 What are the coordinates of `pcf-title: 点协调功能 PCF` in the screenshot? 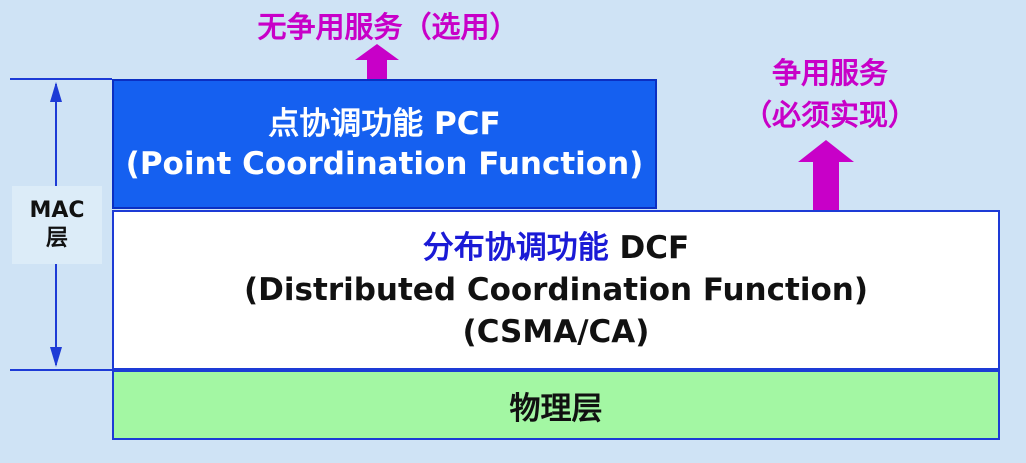 It's located at (384, 124).